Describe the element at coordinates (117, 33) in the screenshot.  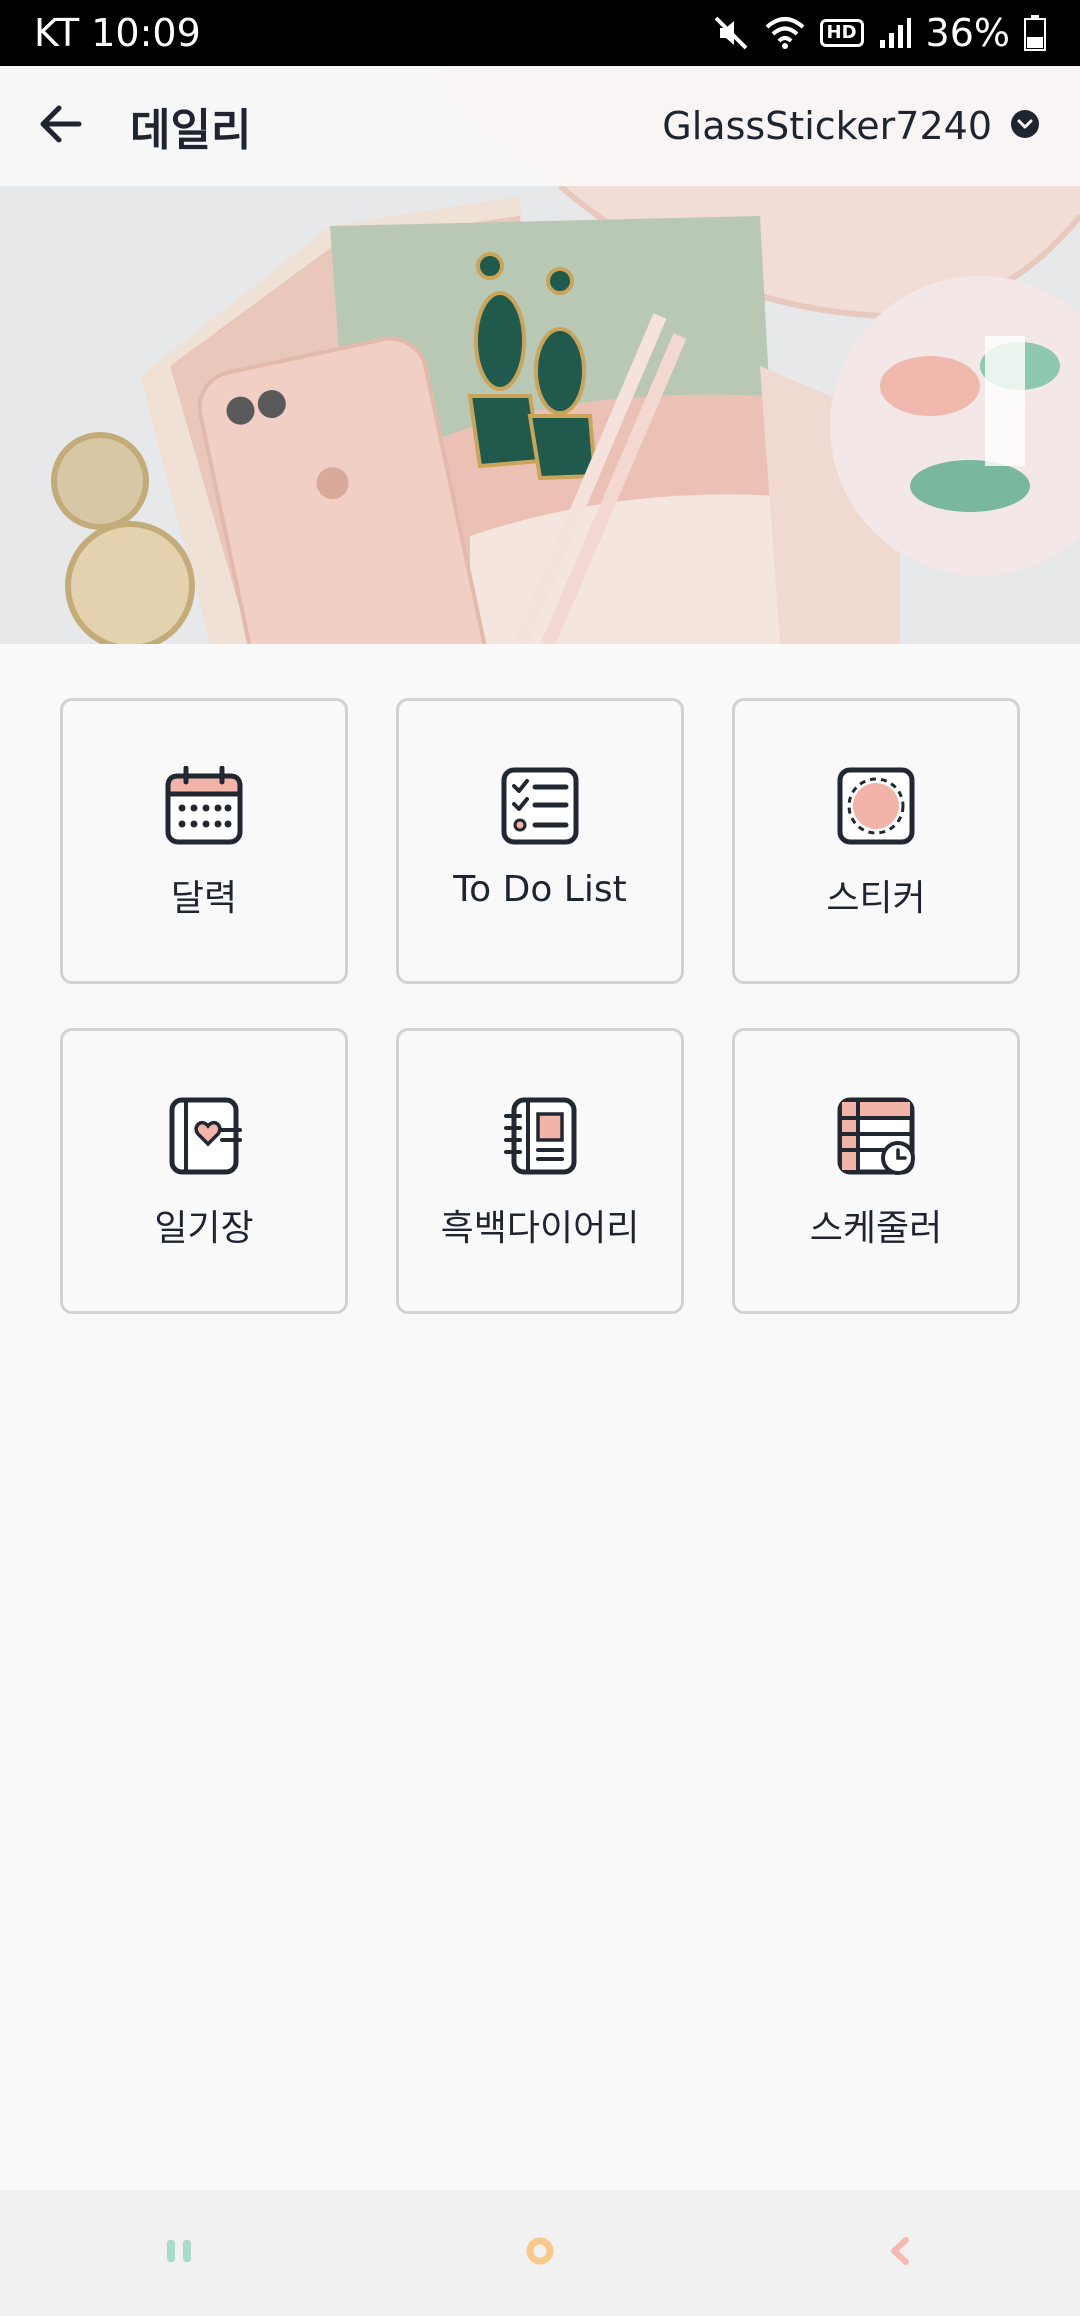
I see `carrier-time: KT 10:09` at that location.